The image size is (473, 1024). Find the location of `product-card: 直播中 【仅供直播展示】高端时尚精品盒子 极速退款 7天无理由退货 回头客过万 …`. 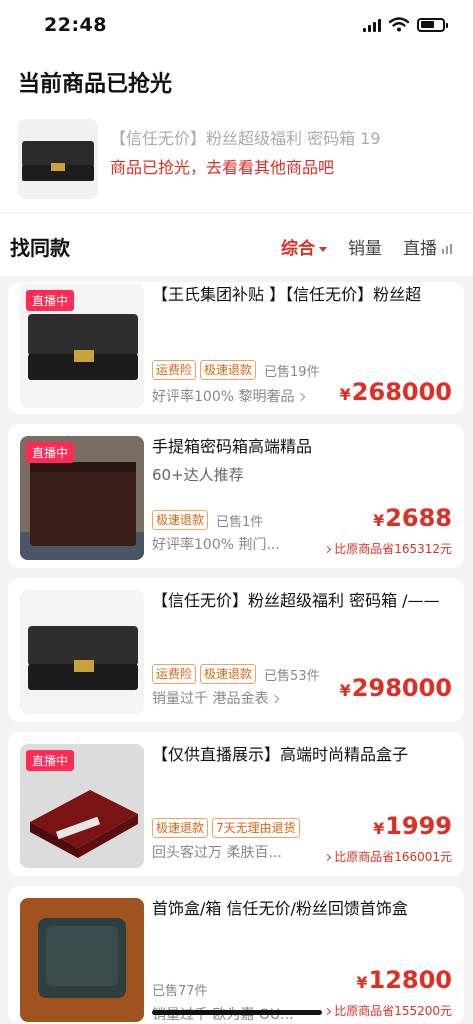

product-card: 直播中 【仅供直播展示】高端时尚精品盒子 极速退款 7天无理由退货 回头客过万 … is located at coordinates (236, 804).